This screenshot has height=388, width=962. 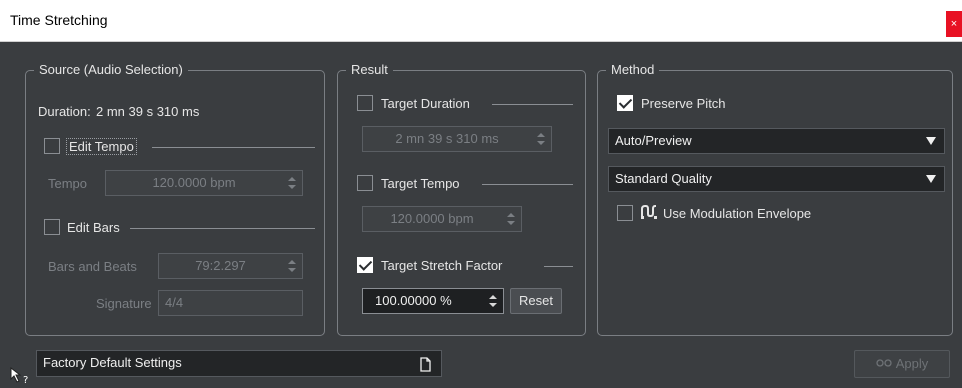 I want to click on bars-beats-spin-icon, so click(x=292, y=266).